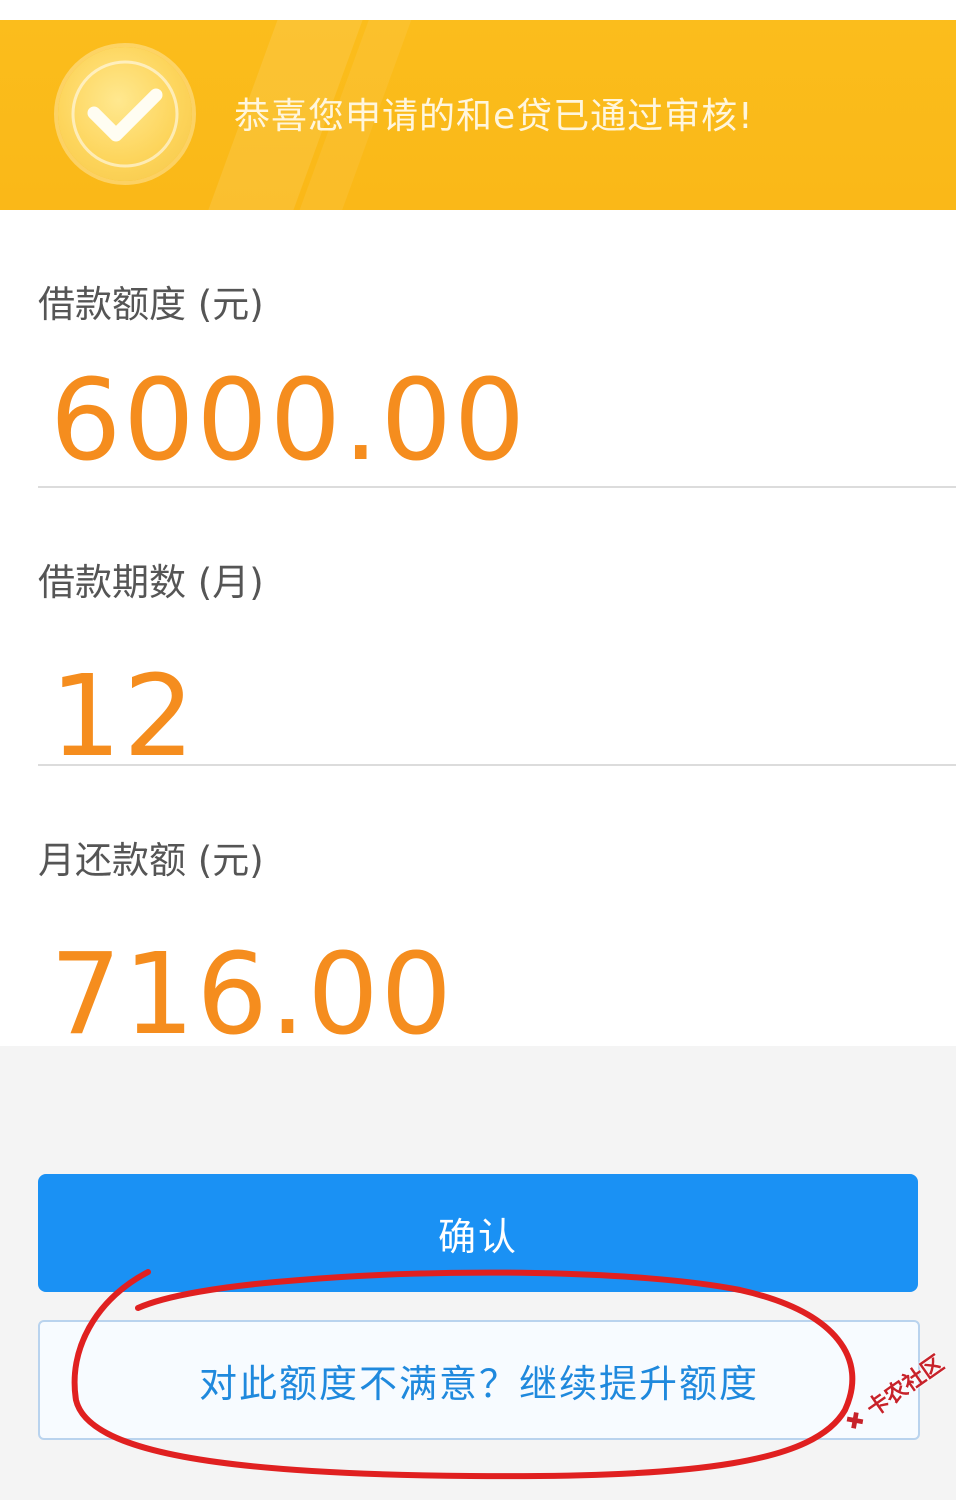 This screenshot has width=956, height=1500. What do you see at coordinates (289, 421) in the screenshot?
I see `loan-amount-value: 6000.00` at bounding box center [289, 421].